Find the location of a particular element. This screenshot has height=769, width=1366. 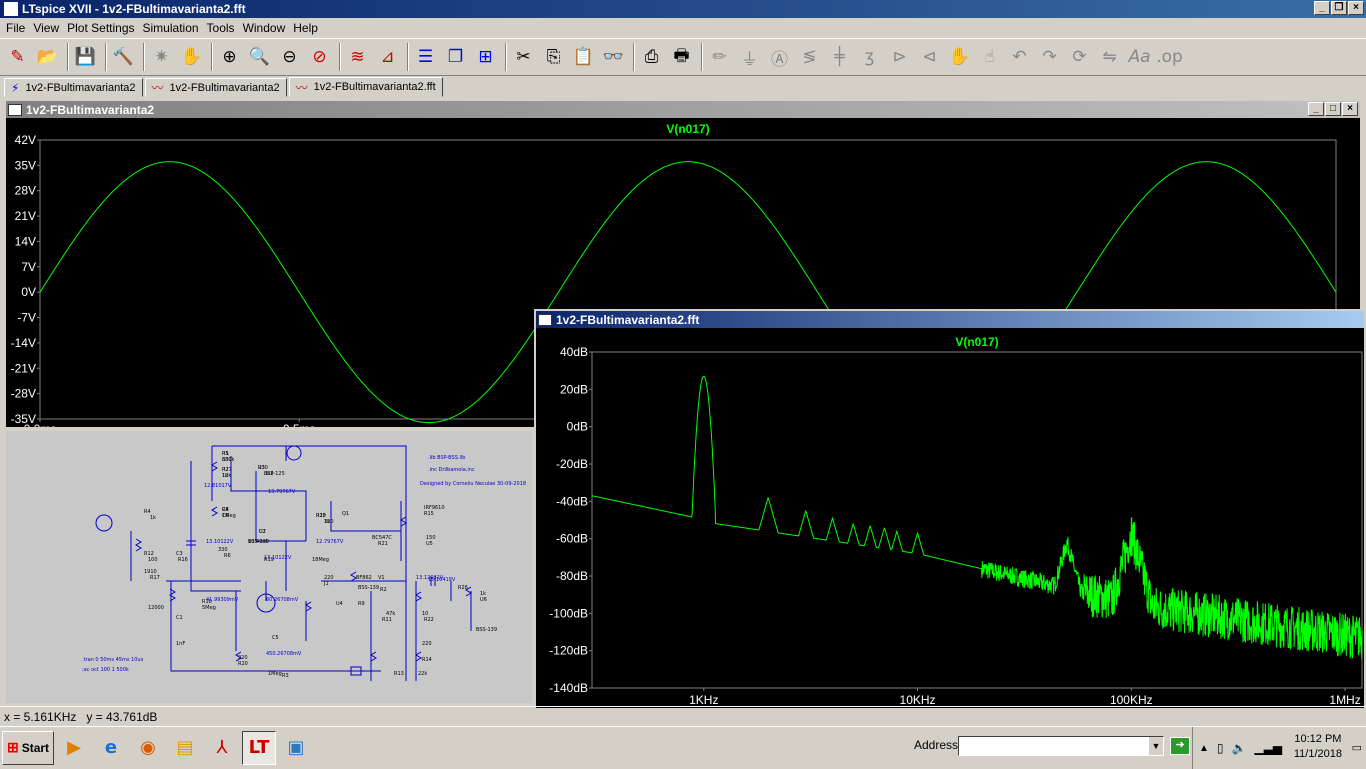

zoom-back-icon: ⊖ is located at coordinates (289, 57).